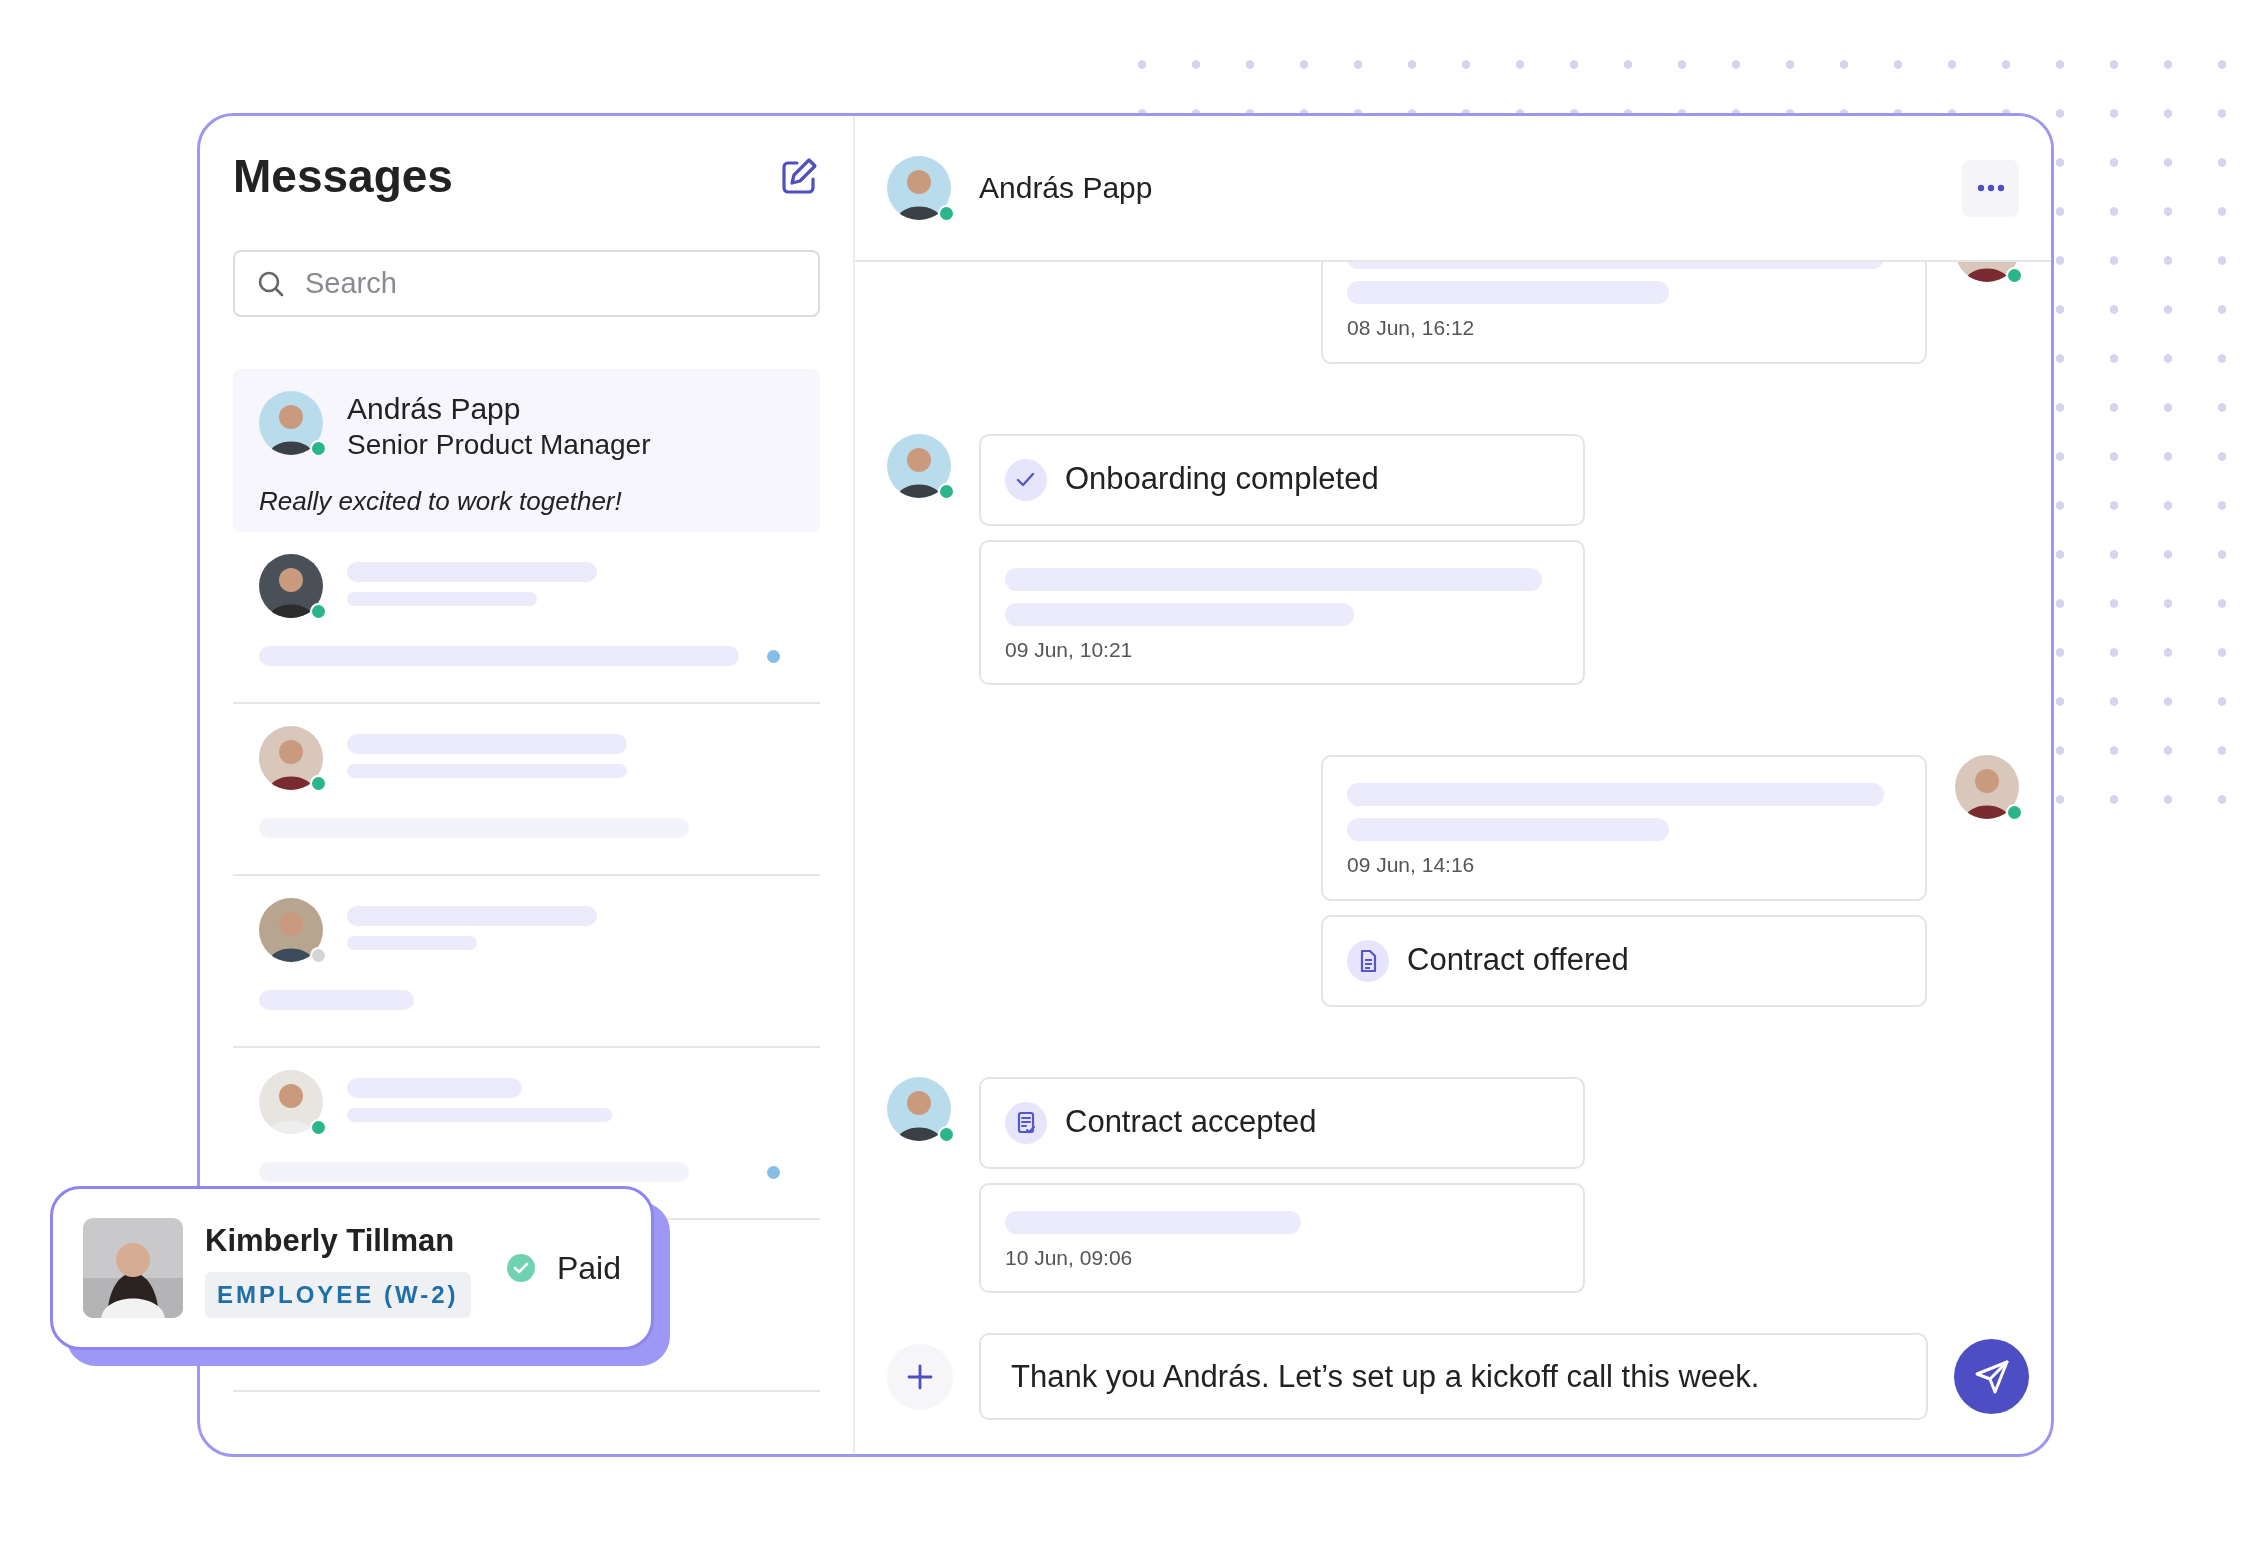 Image resolution: width=2252 pixels, height=1568 pixels. Describe the element at coordinates (1368, 960) in the screenshot. I see `document-icon` at that location.